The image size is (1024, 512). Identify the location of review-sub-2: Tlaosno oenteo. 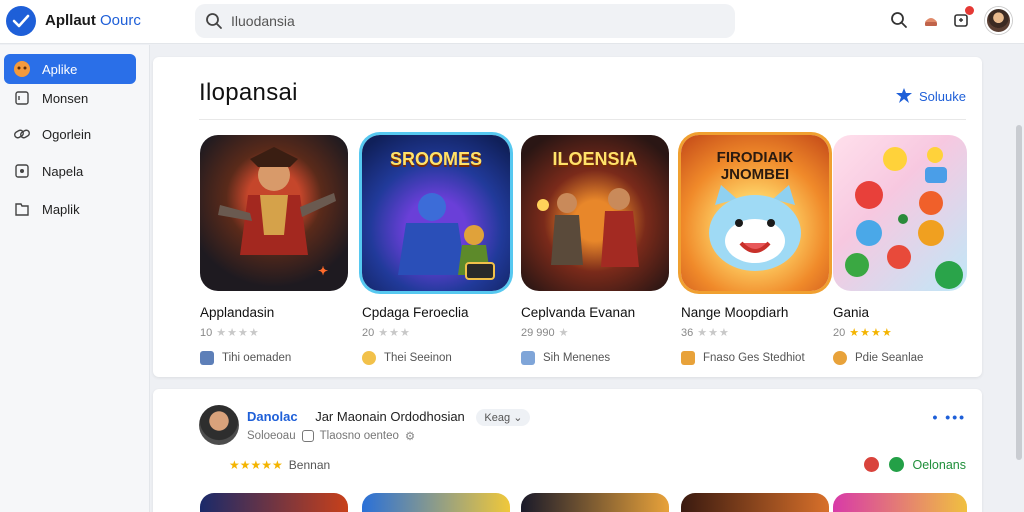
(359, 436).